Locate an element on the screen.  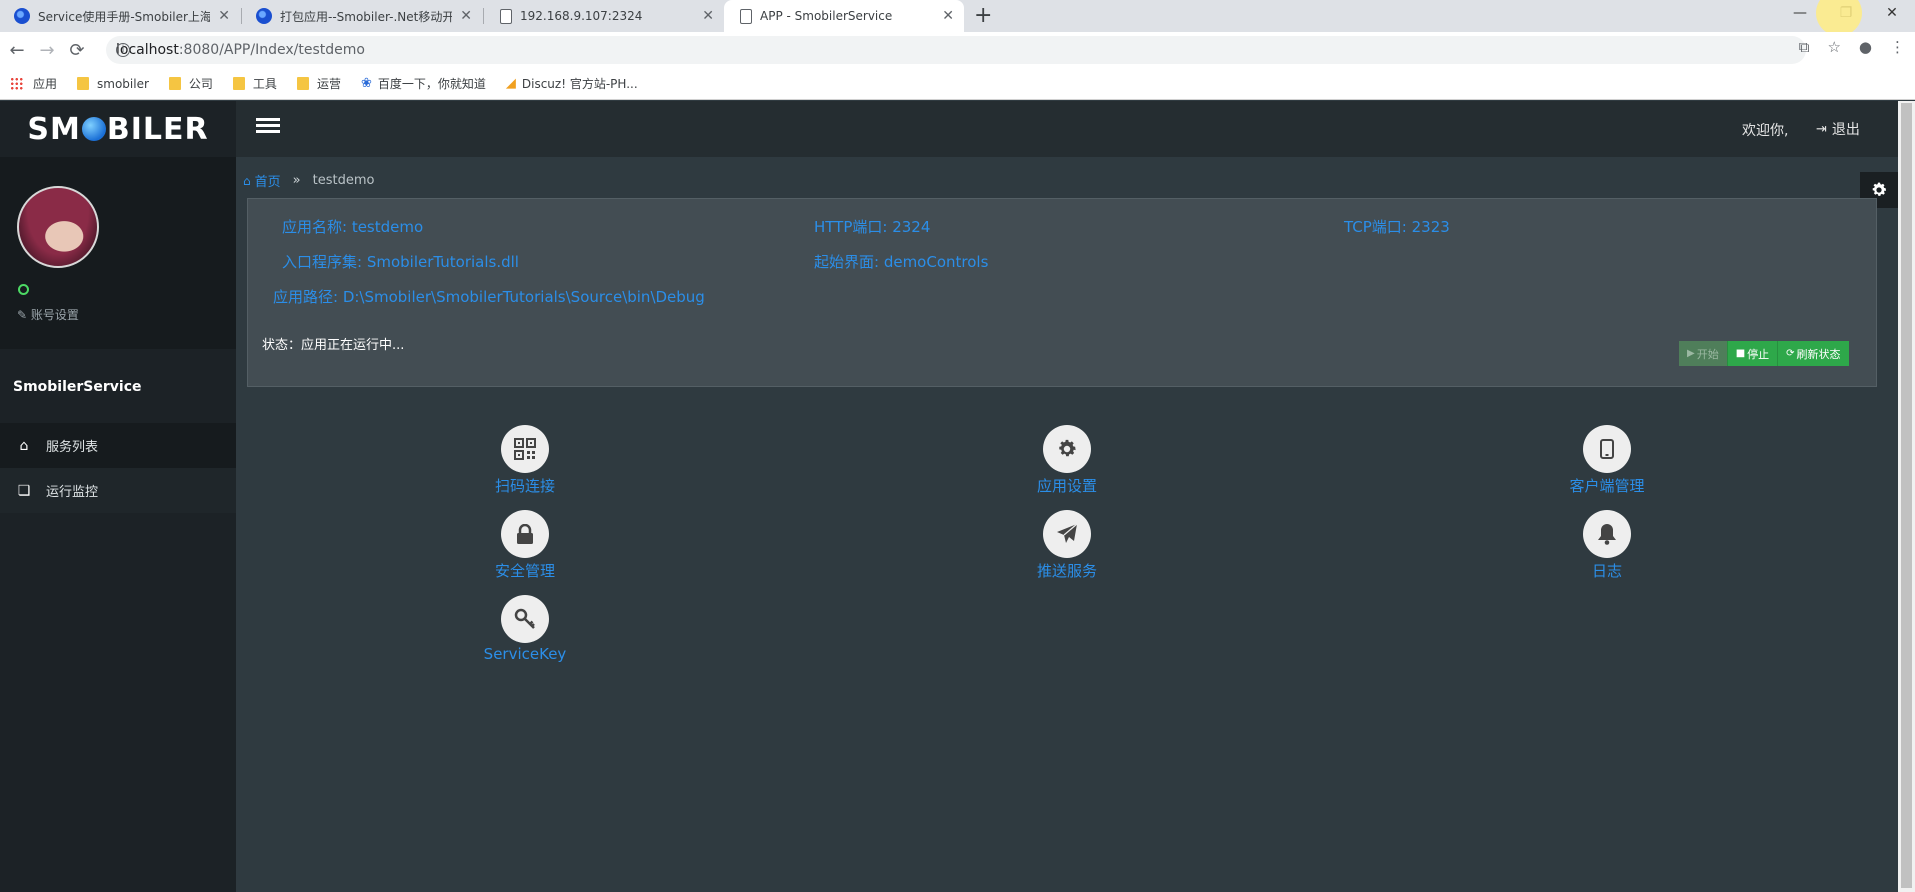
sidebar-item-monitor: ❏ 运行监控 is located at coordinates (118, 490).